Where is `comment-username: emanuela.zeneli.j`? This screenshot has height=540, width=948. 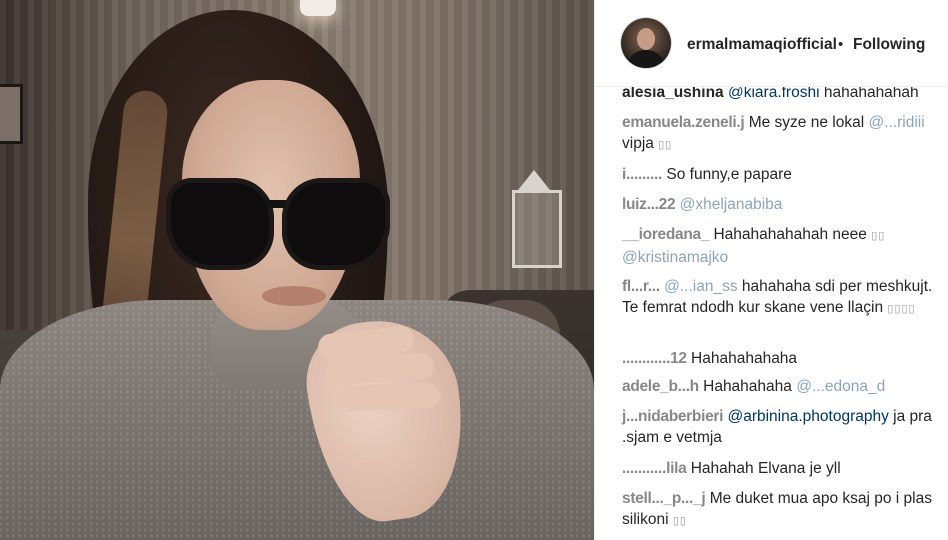
comment-username: emanuela.zeneli.j is located at coordinates (683, 122).